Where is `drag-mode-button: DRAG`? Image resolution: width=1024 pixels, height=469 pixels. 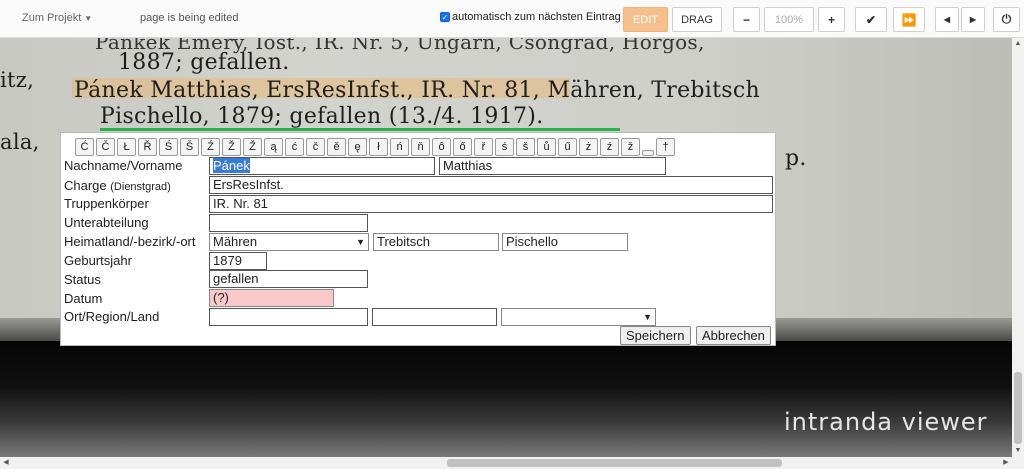
drag-mode-button: DRAG is located at coordinates (697, 19).